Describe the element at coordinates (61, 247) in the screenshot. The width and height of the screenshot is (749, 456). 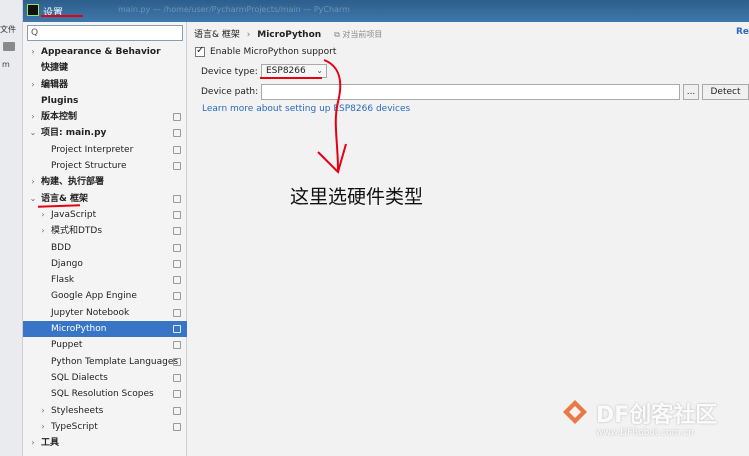
I see `tree-item-label: BDD` at that location.